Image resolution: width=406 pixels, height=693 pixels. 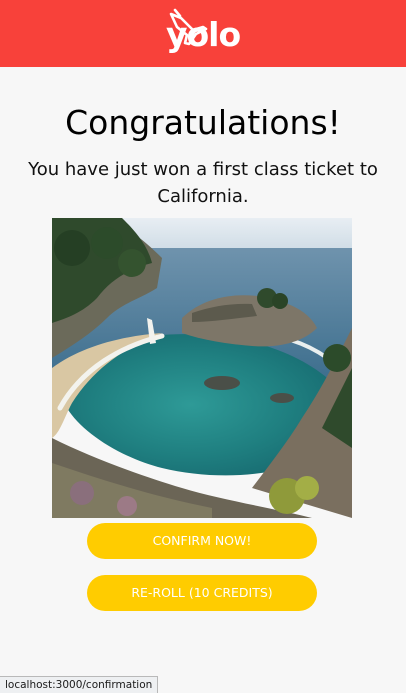 What do you see at coordinates (202, 593) in the screenshot?
I see `reroll-button: RE-ROLL (10 CREDITS)` at bounding box center [202, 593].